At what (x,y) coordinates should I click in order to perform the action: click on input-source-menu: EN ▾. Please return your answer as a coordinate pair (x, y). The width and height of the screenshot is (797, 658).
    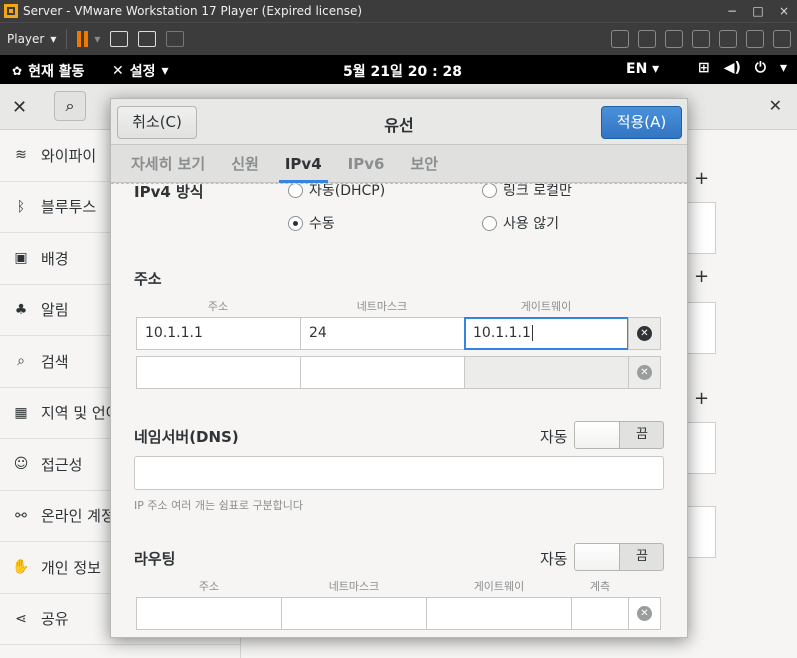
    Looking at the image, I should click on (642, 69).